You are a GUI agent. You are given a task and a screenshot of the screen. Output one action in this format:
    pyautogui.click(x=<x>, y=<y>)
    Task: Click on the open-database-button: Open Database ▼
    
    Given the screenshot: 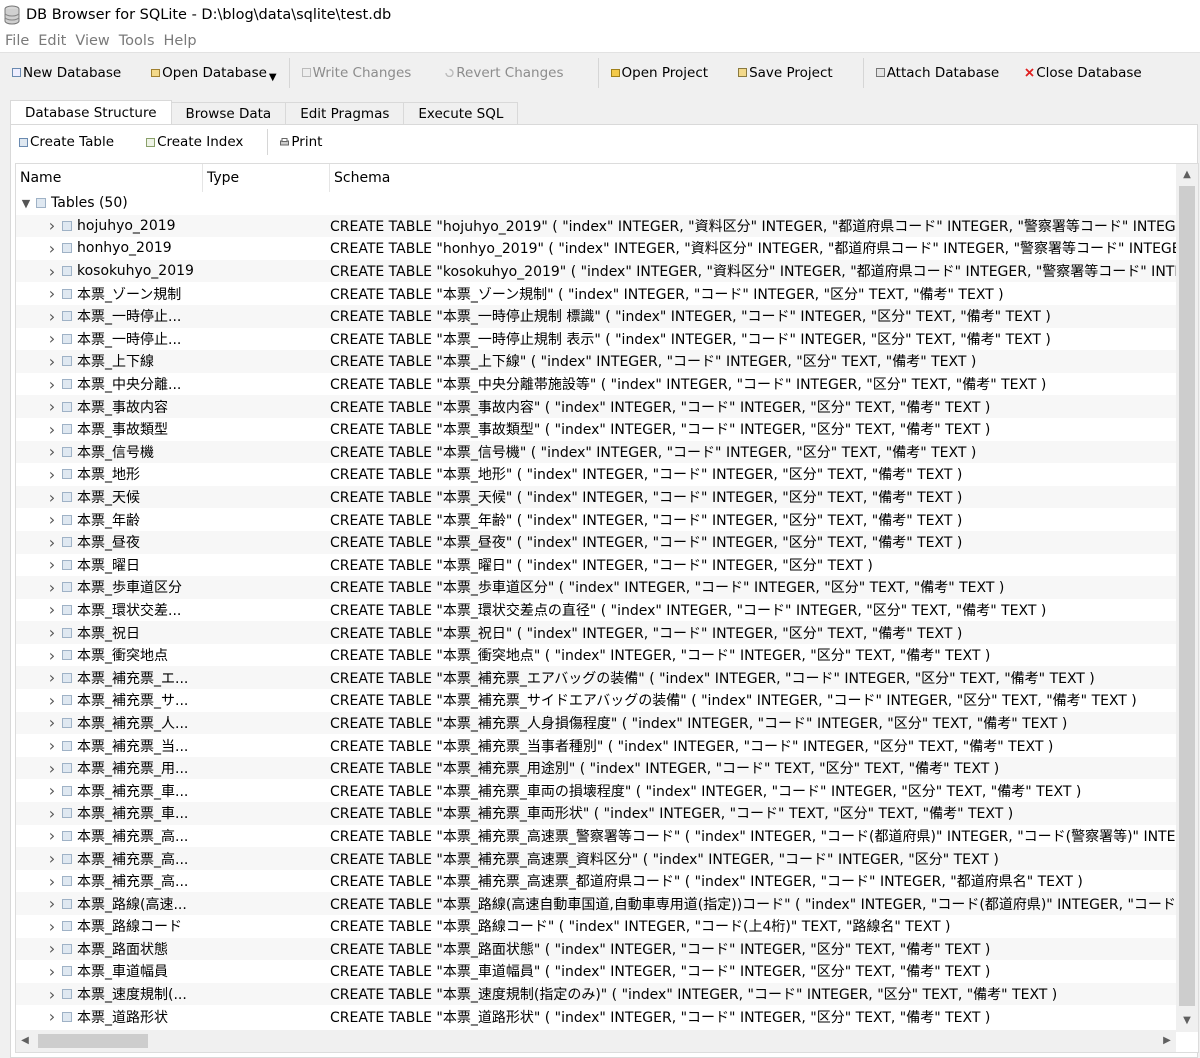 What is the action you would take?
    pyautogui.click(x=213, y=73)
    